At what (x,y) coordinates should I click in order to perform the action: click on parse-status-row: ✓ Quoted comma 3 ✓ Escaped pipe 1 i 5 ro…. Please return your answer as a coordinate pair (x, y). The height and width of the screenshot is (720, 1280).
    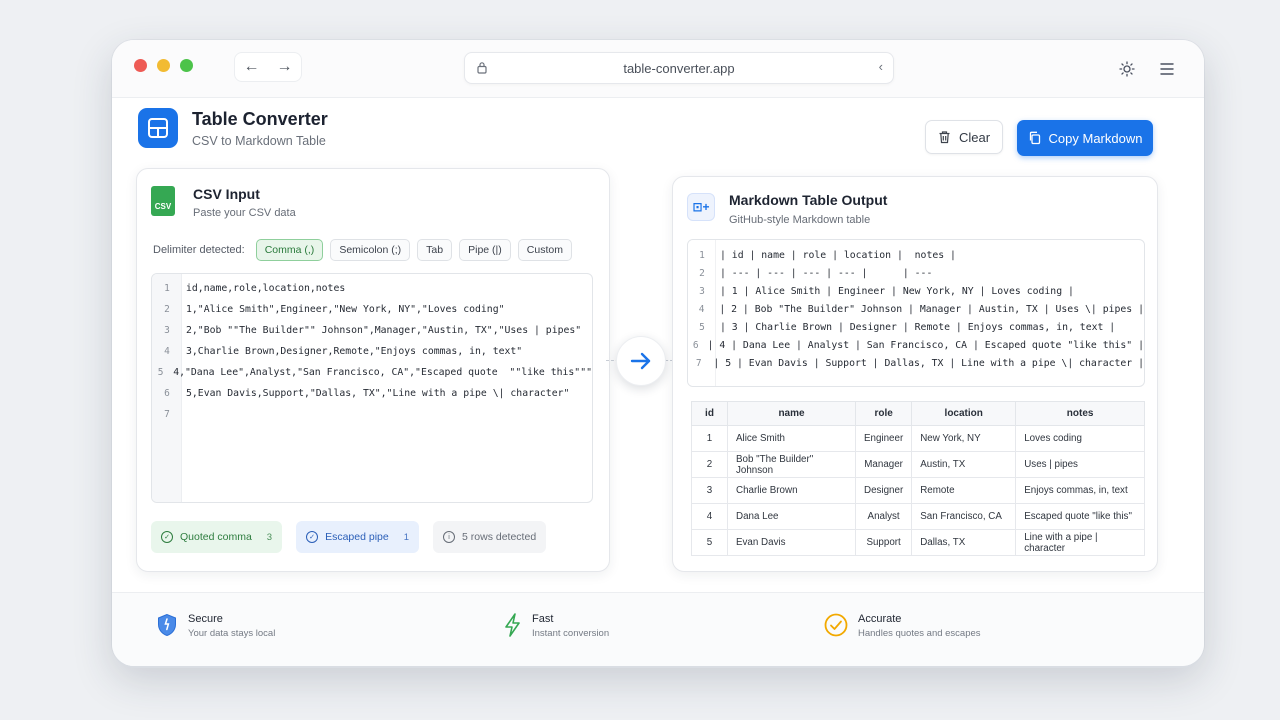
    Looking at the image, I should click on (349, 537).